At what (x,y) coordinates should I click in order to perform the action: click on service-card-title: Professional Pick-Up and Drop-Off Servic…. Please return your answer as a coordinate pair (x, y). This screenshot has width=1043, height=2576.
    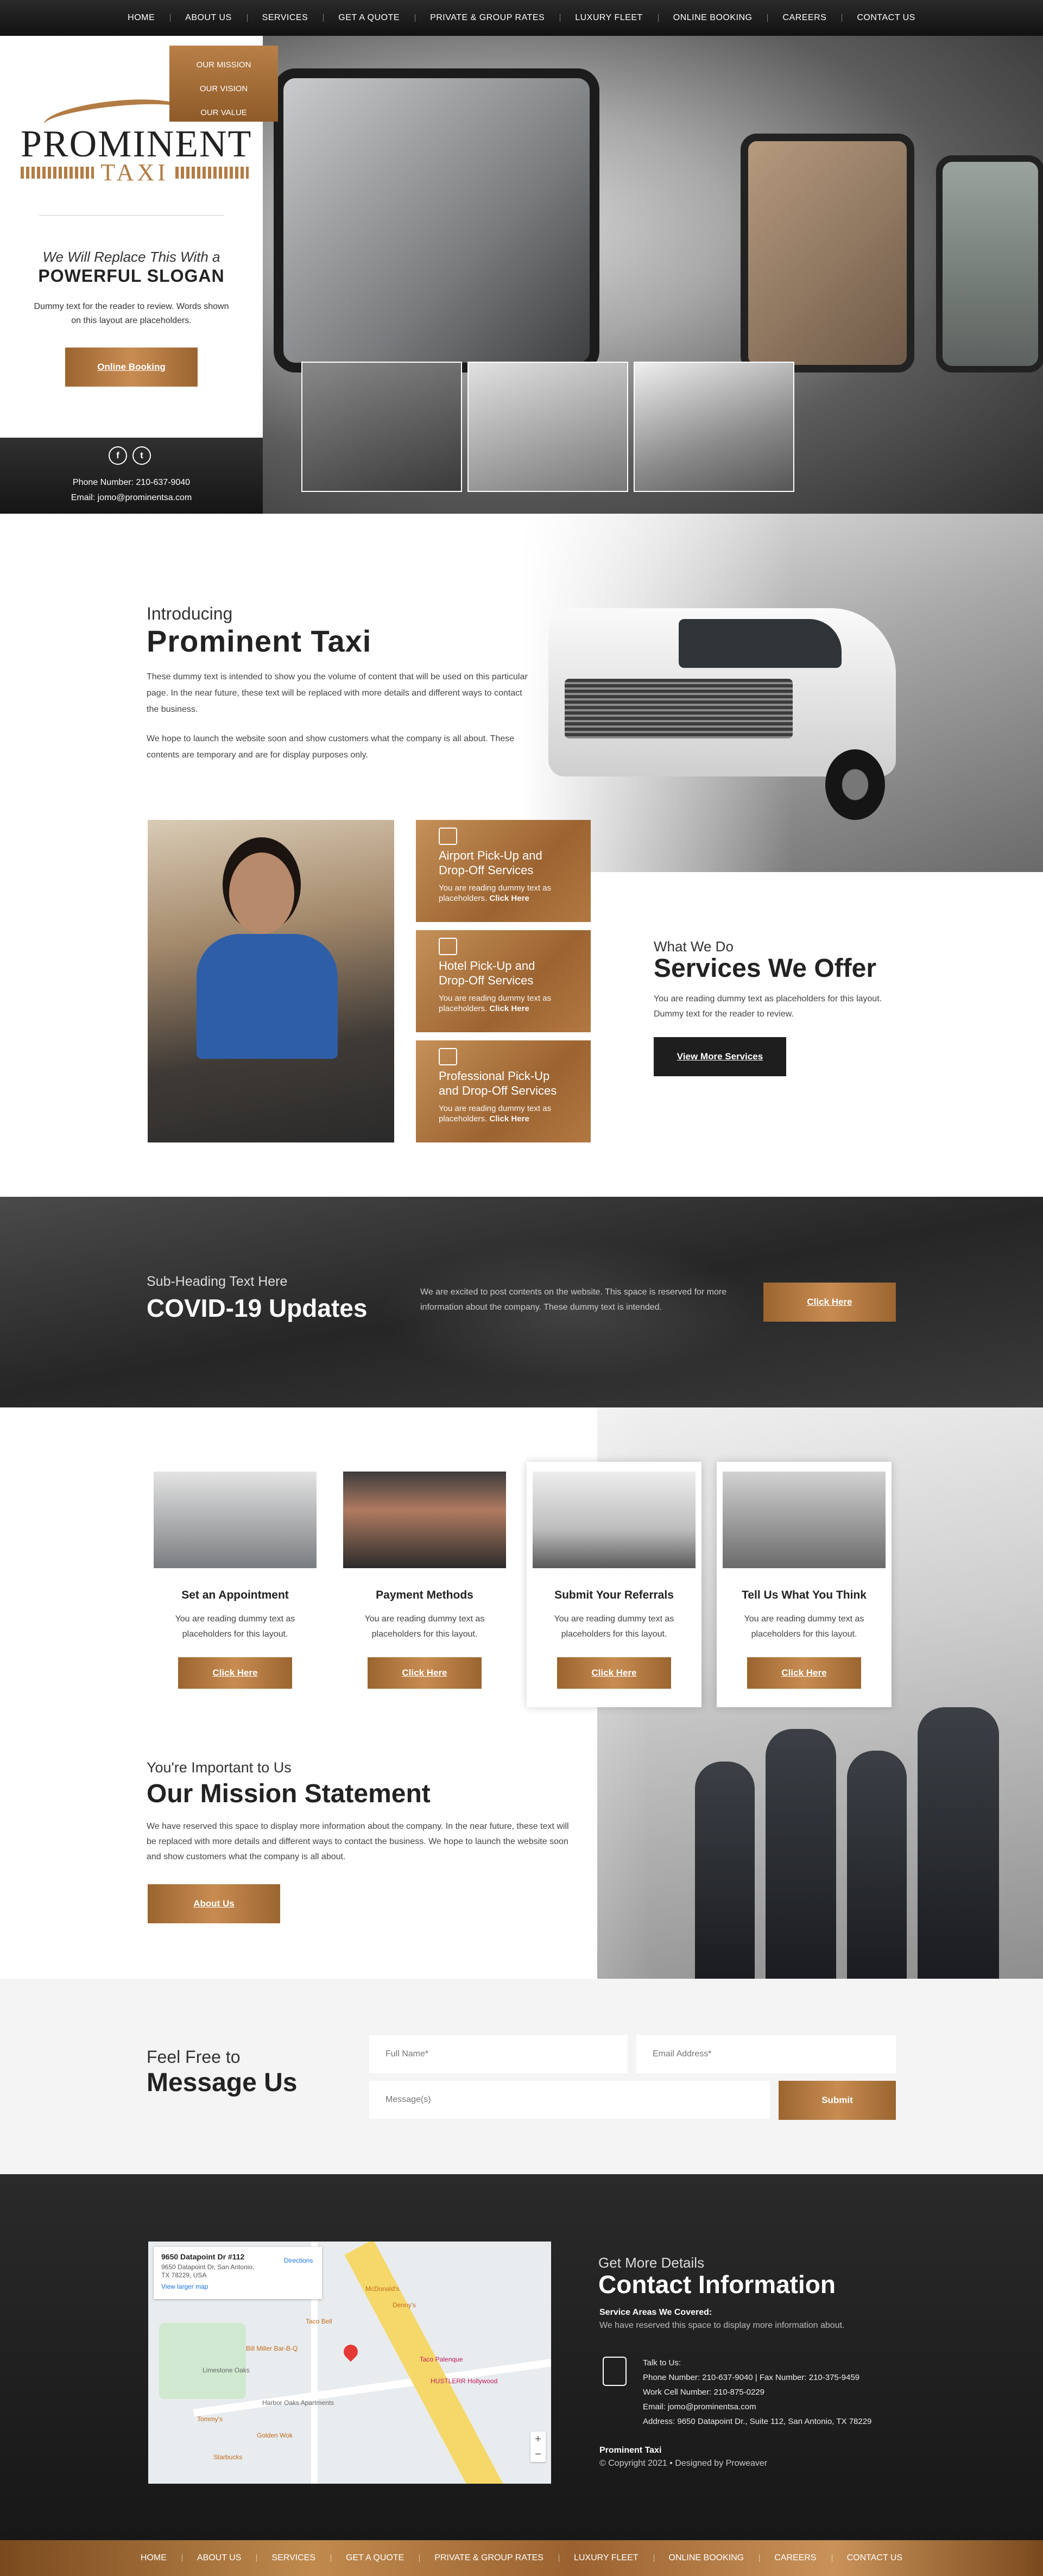
    Looking at the image, I should click on (498, 1083).